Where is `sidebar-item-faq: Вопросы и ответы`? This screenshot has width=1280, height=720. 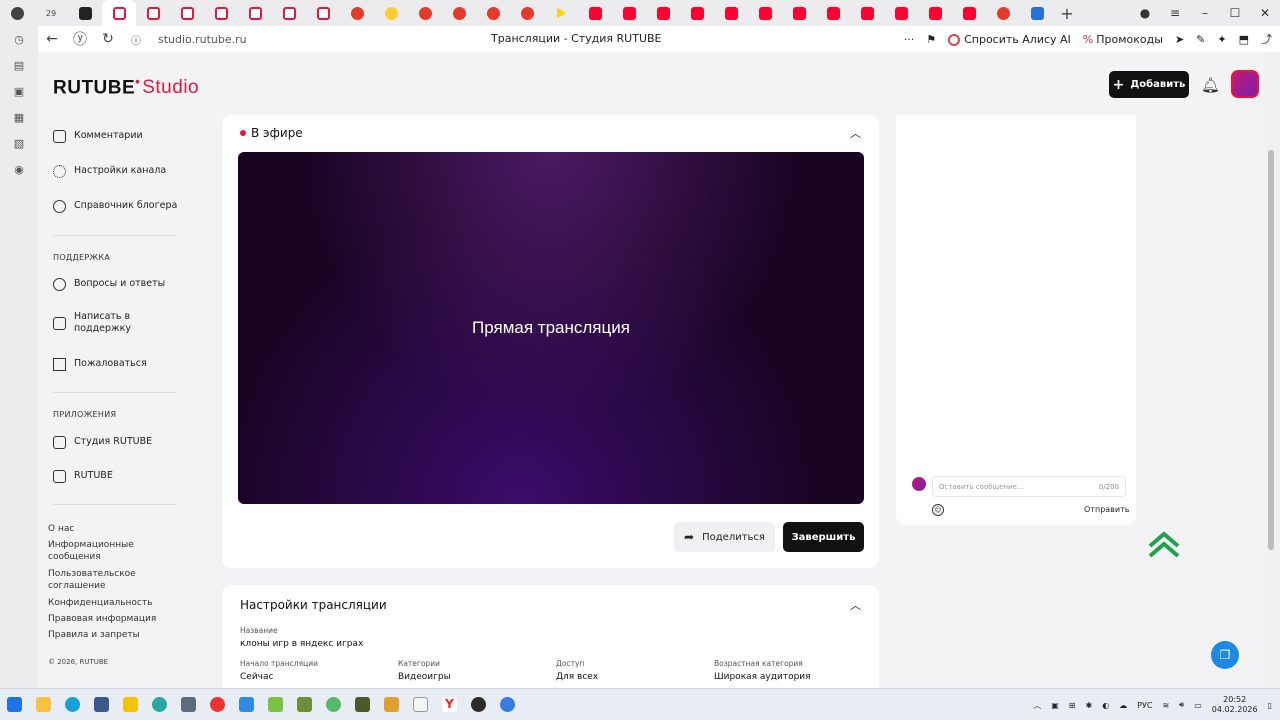
sidebar-item-faq: Вопросы и ответы is located at coordinates (109, 284).